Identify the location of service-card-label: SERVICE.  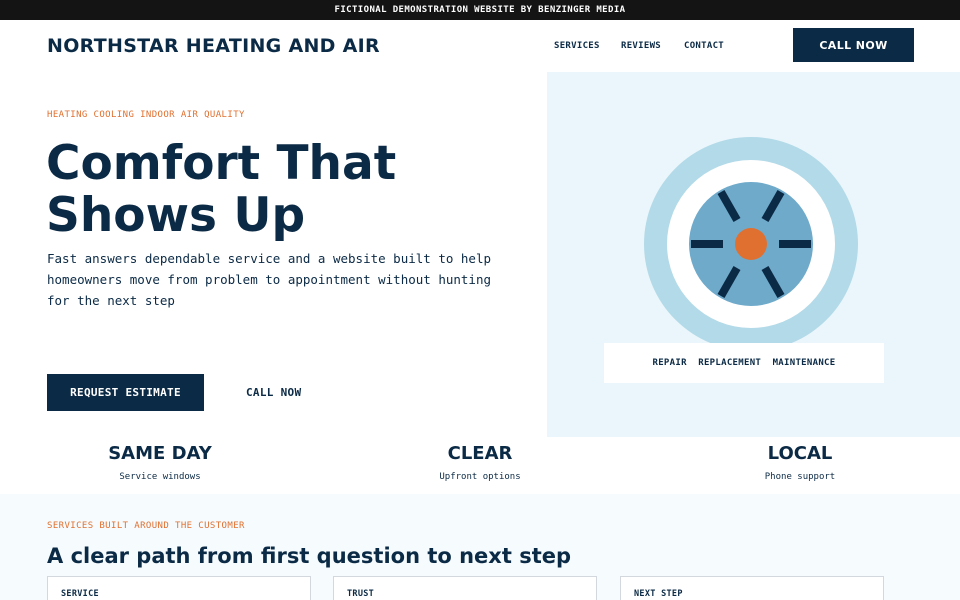
(80, 594).